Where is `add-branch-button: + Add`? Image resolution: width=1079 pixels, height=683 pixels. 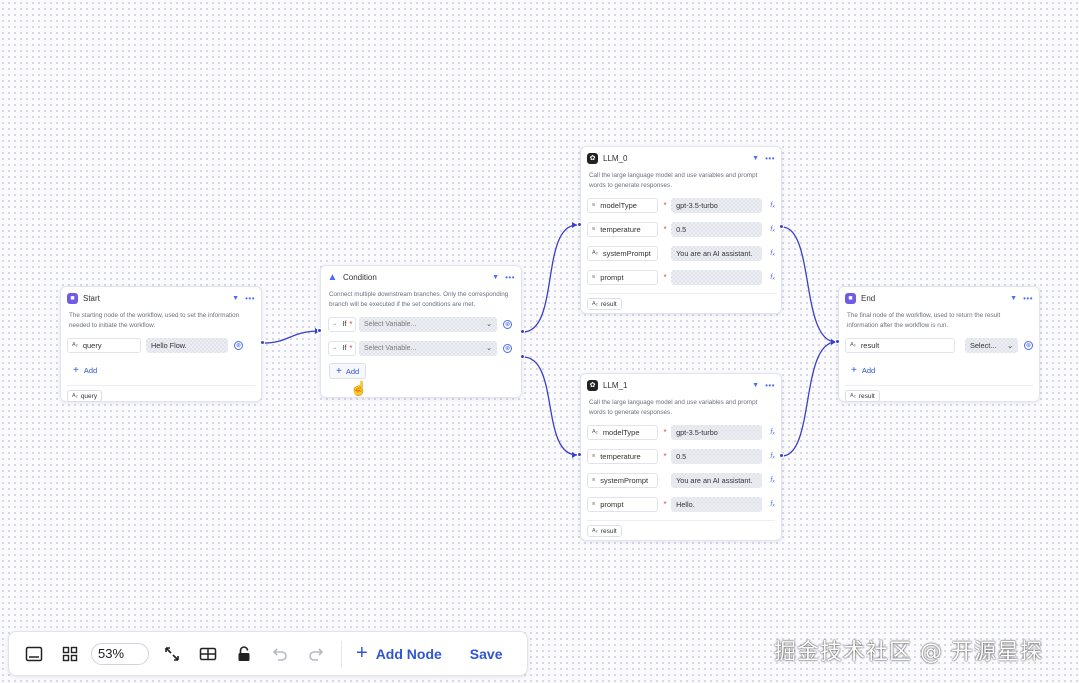 add-branch-button: + Add is located at coordinates (348, 371).